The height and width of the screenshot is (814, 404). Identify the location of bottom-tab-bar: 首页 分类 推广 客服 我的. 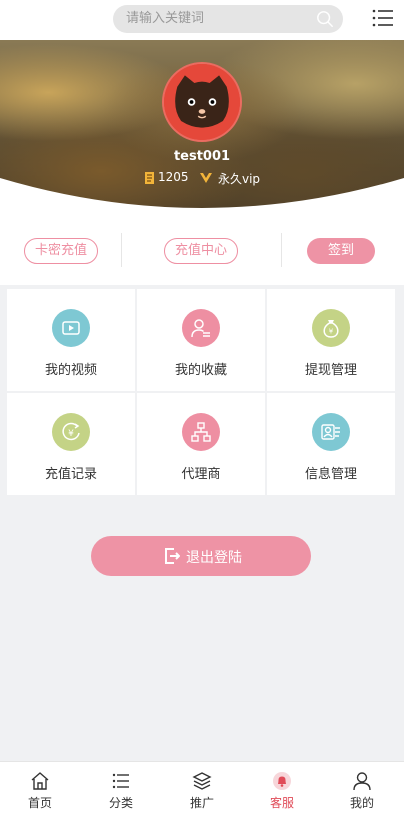
(202, 787).